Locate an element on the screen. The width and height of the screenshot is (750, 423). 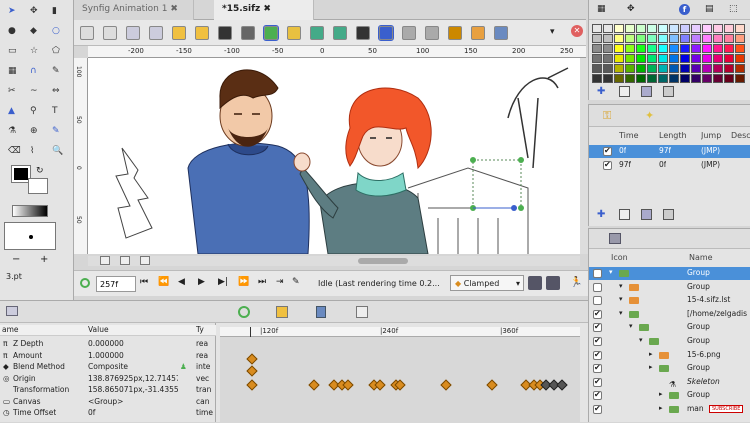
tool-fill-icon: ▲ is located at coordinates (14, 112).